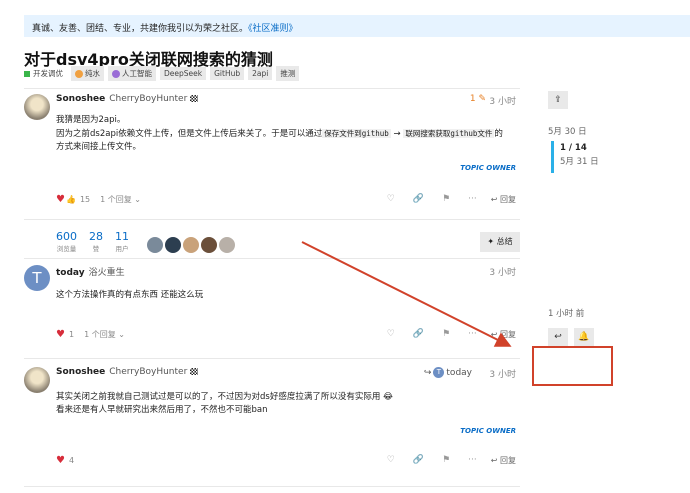 The width and height of the screenshot is (690, 493). Describe the element at coordinates (572, 366) in the screenshot. I see `annotation-highlight-box` at that location.